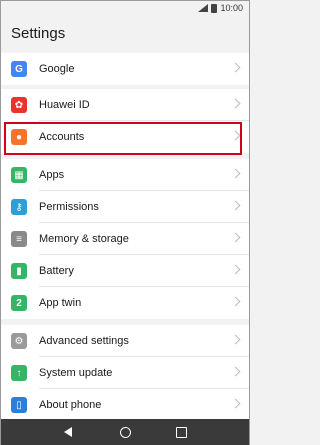 This screenshot has height=445, width=320. I want to click on navigation-bar, so click(125, 432).